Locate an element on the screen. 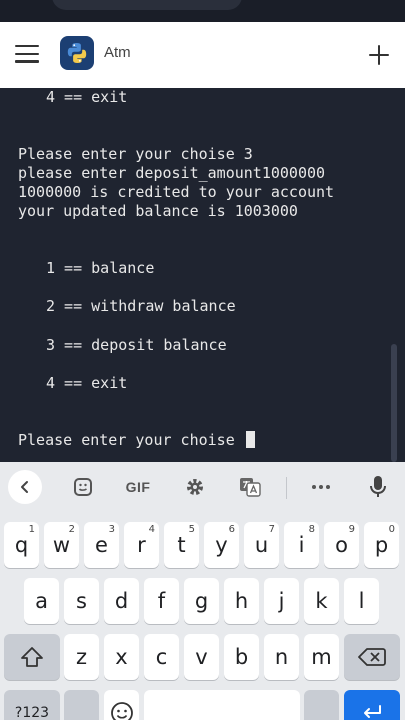 The width and height of the screenshot is (405, 720). app-title: Atm is located at coordinates (117, 52).